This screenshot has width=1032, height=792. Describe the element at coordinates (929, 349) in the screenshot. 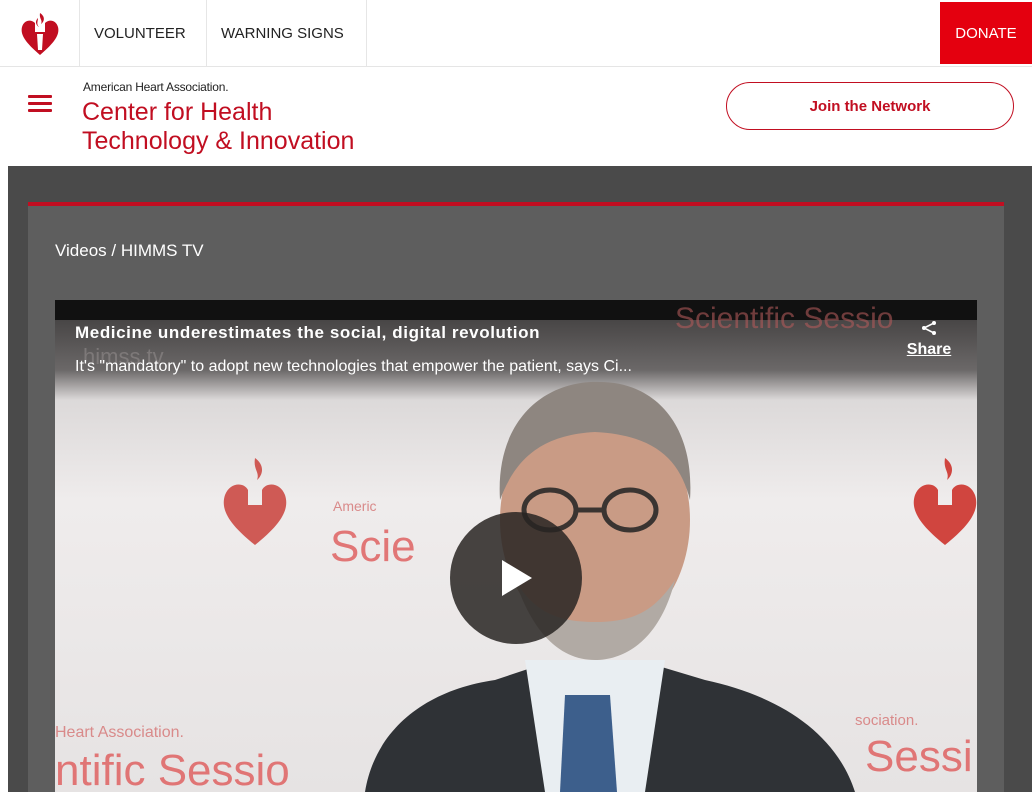

I see `share-label: Share` at that location.